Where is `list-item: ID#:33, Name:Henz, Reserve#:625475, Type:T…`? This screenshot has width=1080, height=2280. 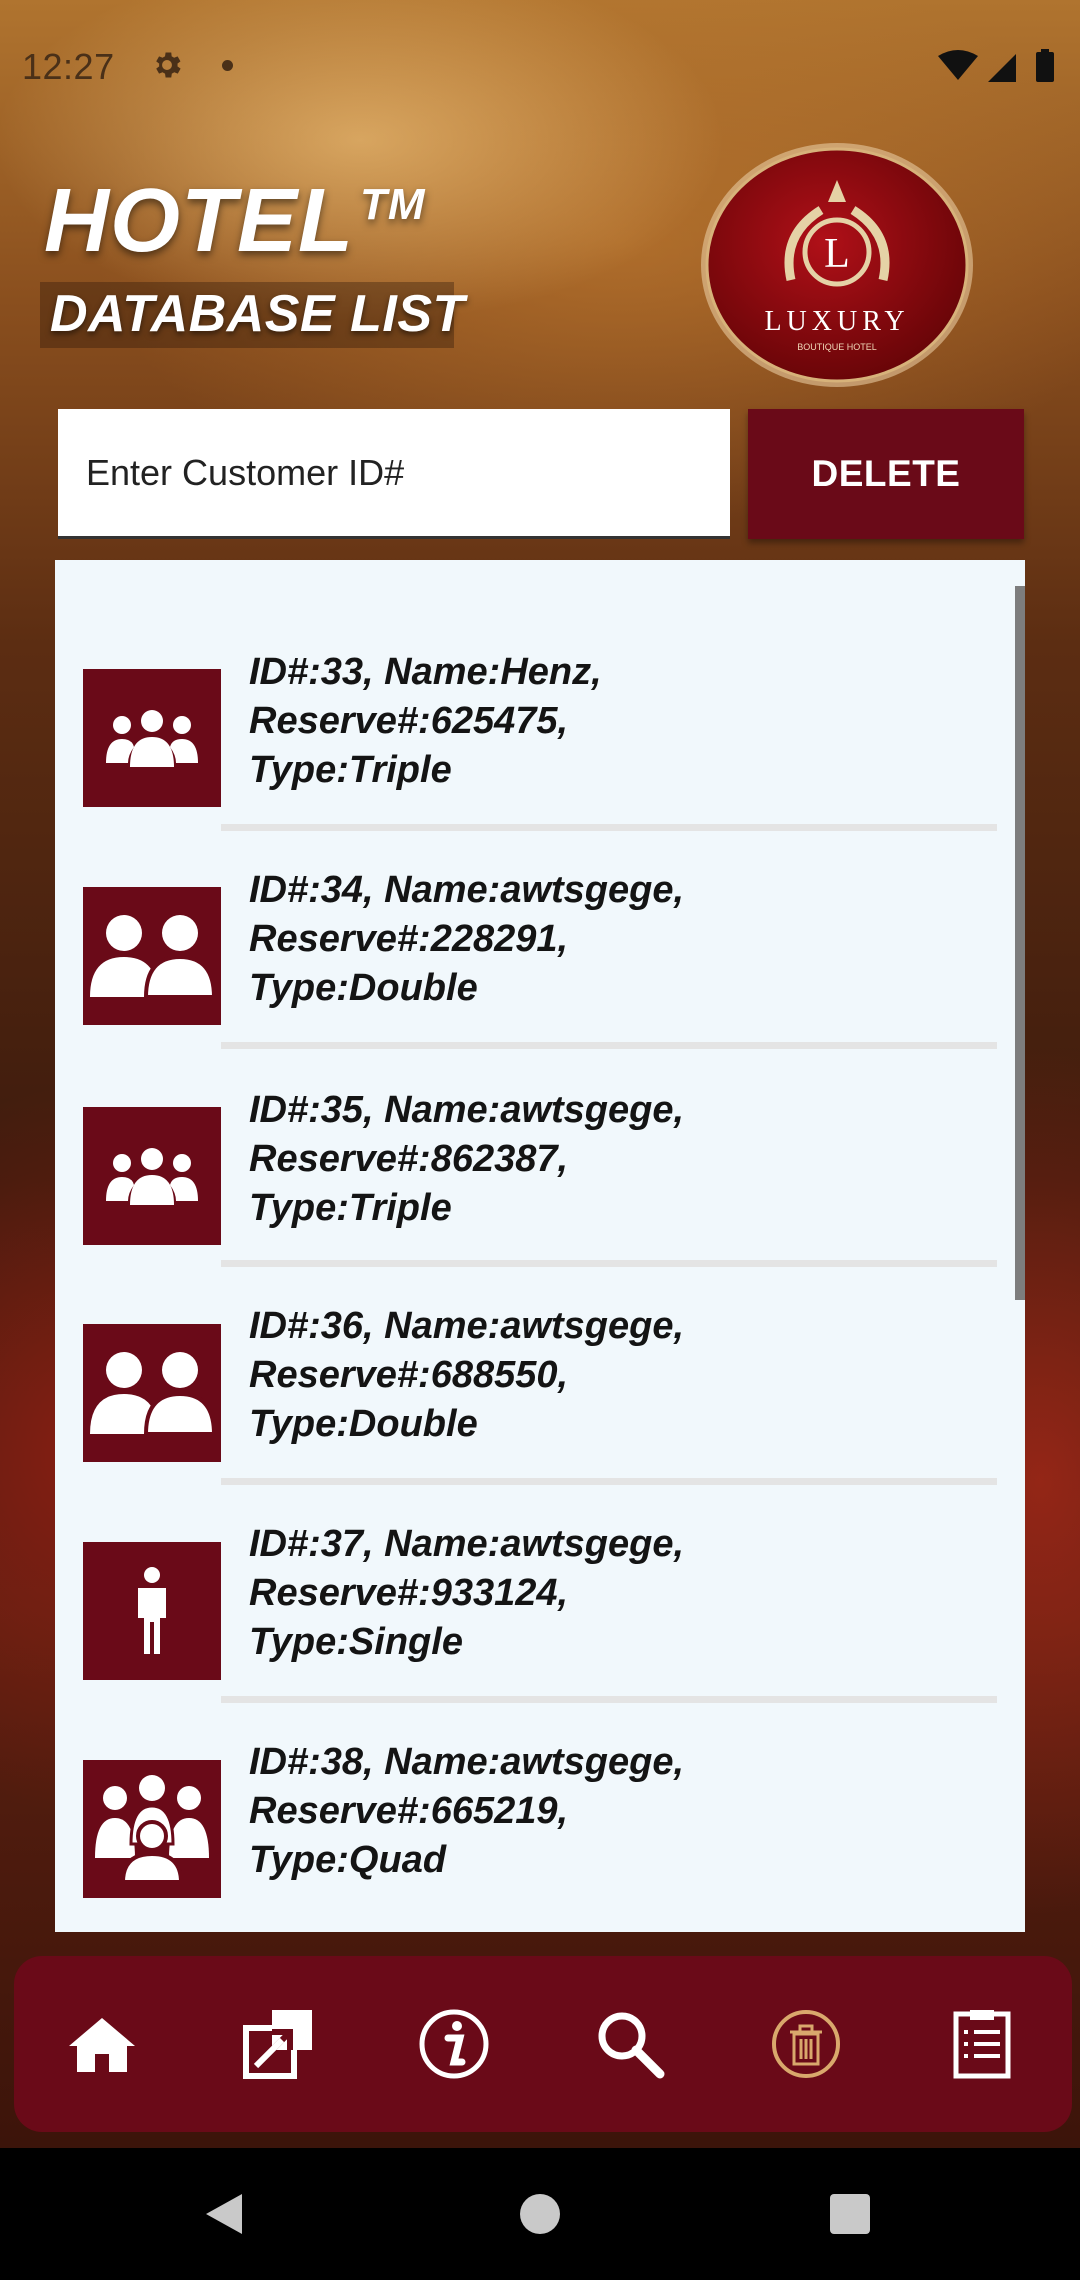
list-item: ID#:33, Name:Henz, Reserve#:625475, Type:T… is located at coordinates (535, 695).